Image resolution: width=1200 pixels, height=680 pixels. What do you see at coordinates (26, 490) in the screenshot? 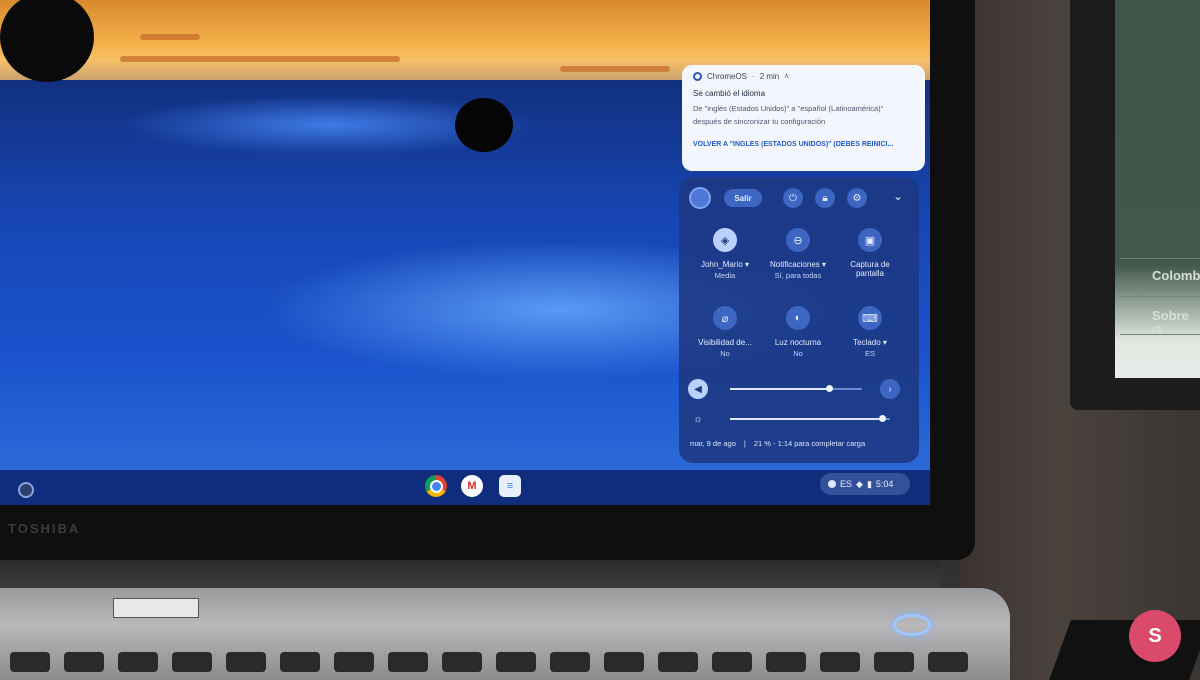
I see `launcher-button` at bounding box center [26, 490].